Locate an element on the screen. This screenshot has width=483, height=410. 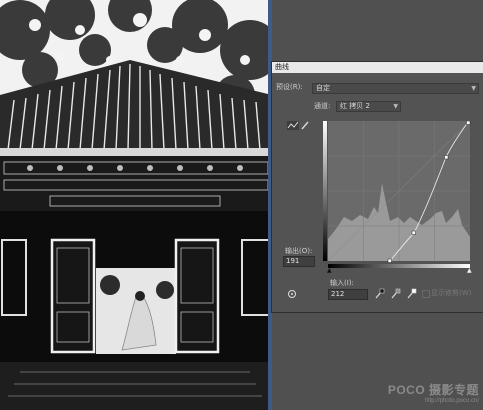
watermark-brand: POCO 摄影专题 is located at coordinates (433, 390).